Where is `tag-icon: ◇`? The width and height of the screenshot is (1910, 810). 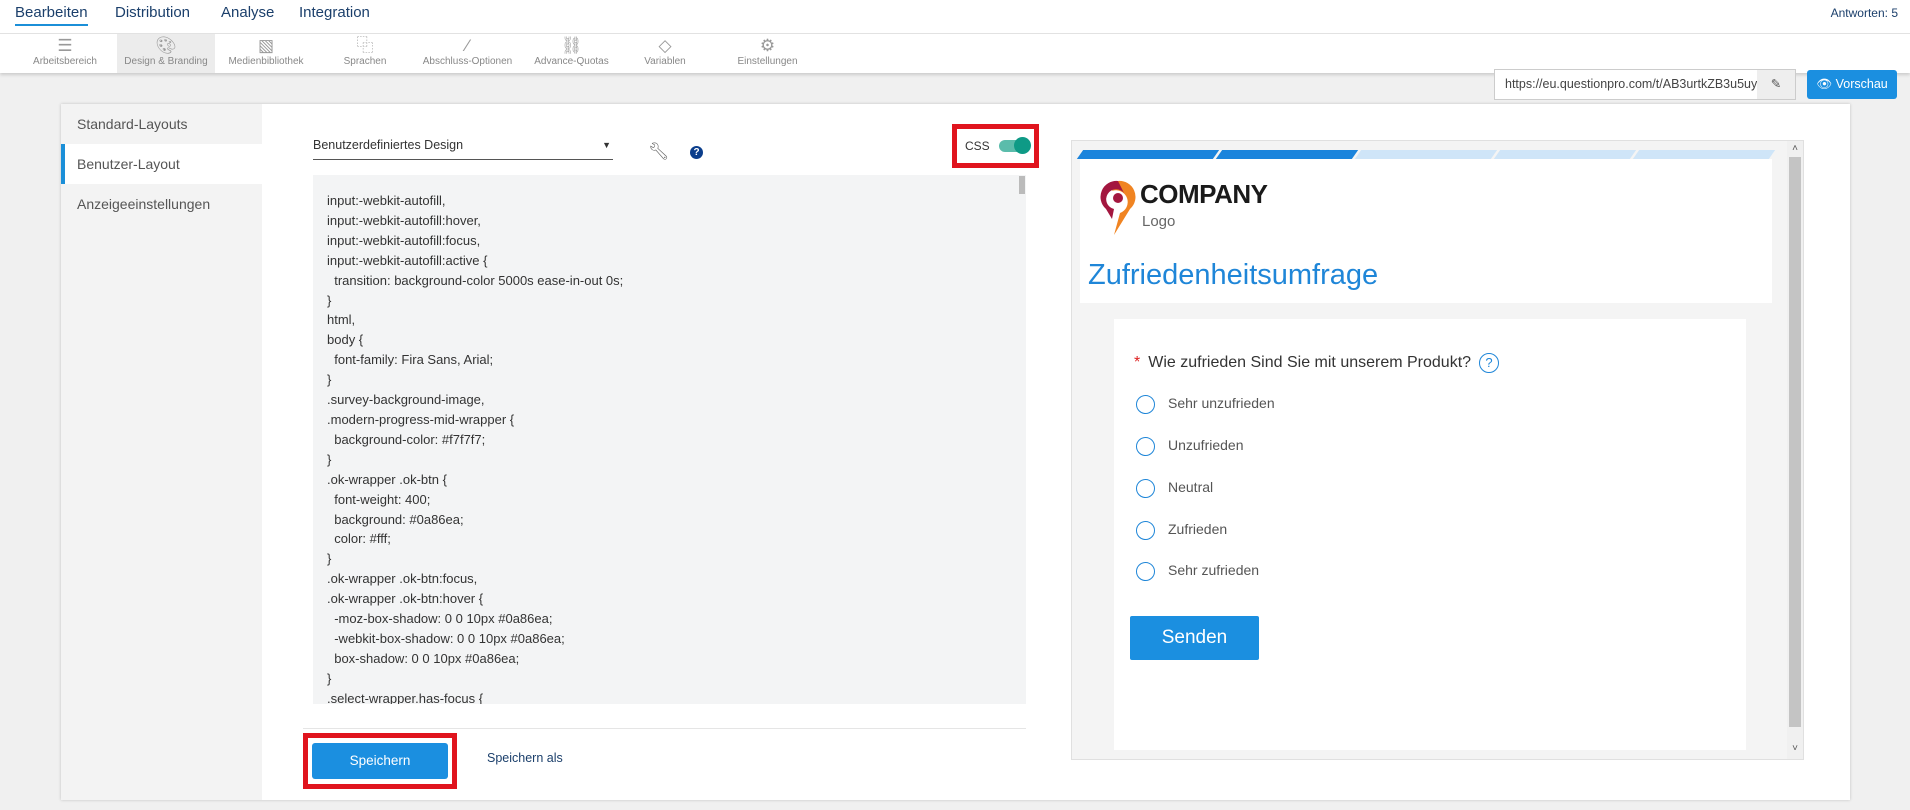 tag-icon: ◇ is located at coordinates (665, 45).